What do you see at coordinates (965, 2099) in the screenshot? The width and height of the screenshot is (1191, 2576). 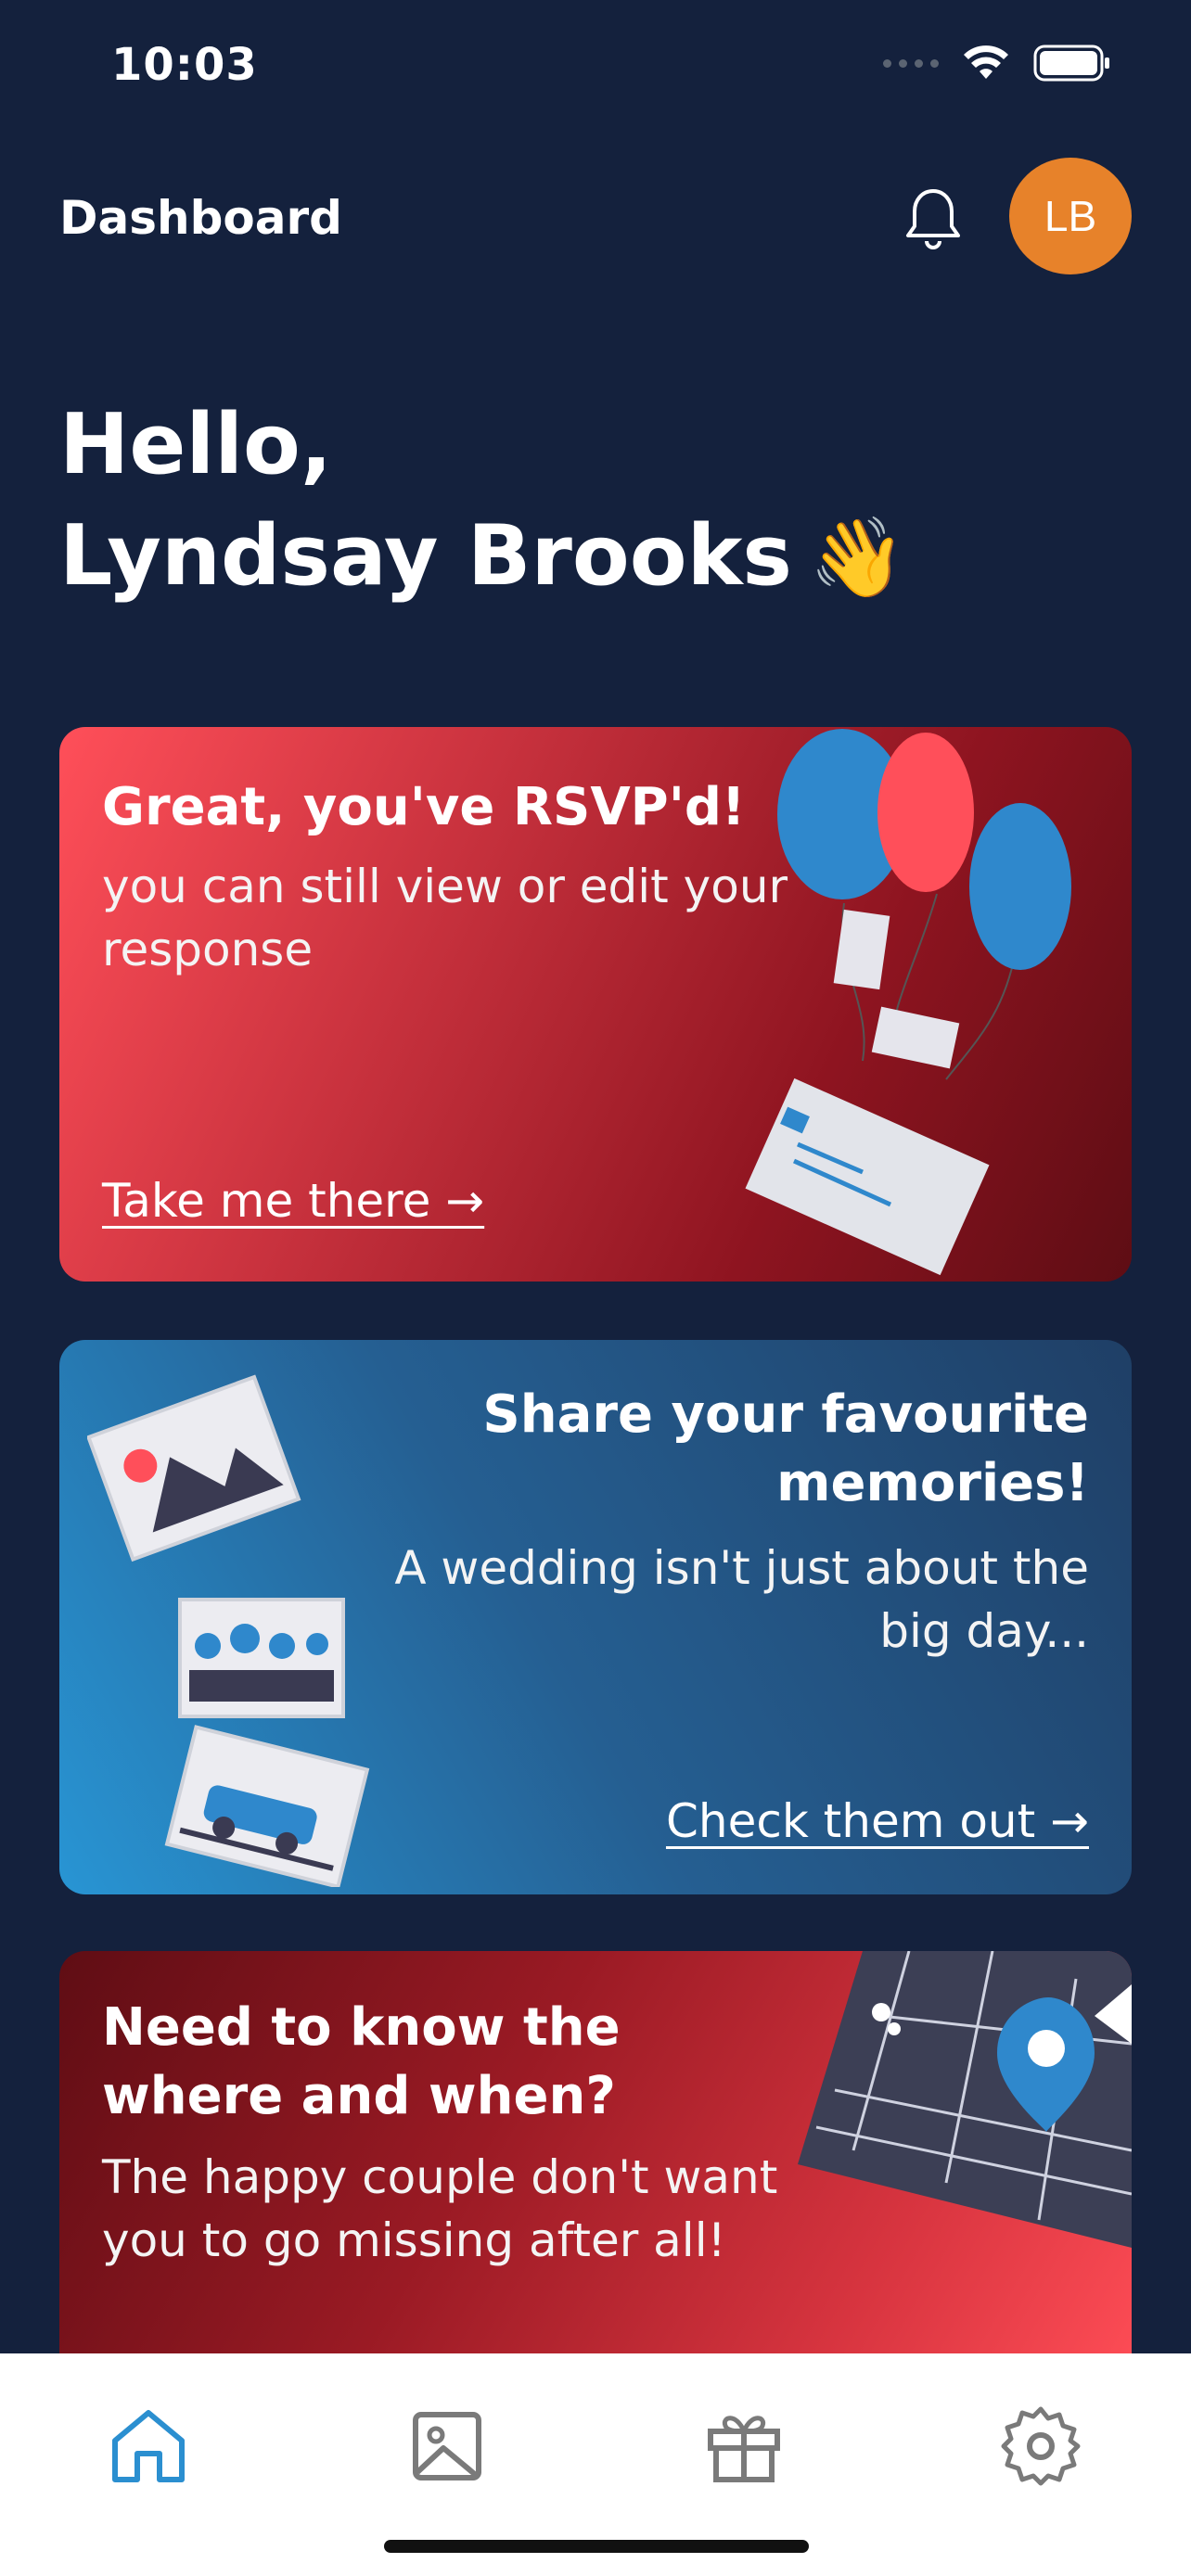 I see `map-illustration` at bounding box center [965, 2099].